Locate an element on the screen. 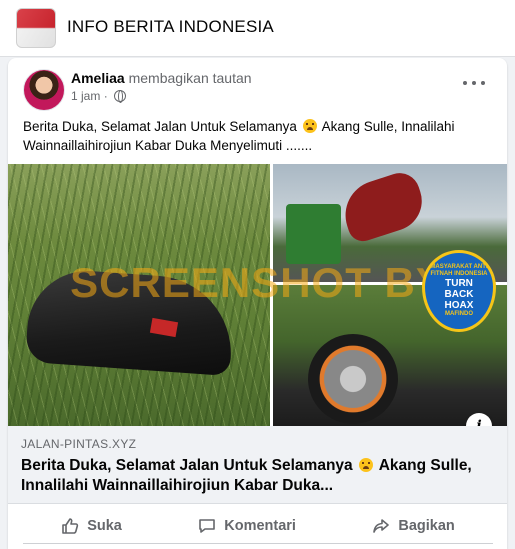  post-action-text: membagikan tautan is located at coordinates (190, 78).